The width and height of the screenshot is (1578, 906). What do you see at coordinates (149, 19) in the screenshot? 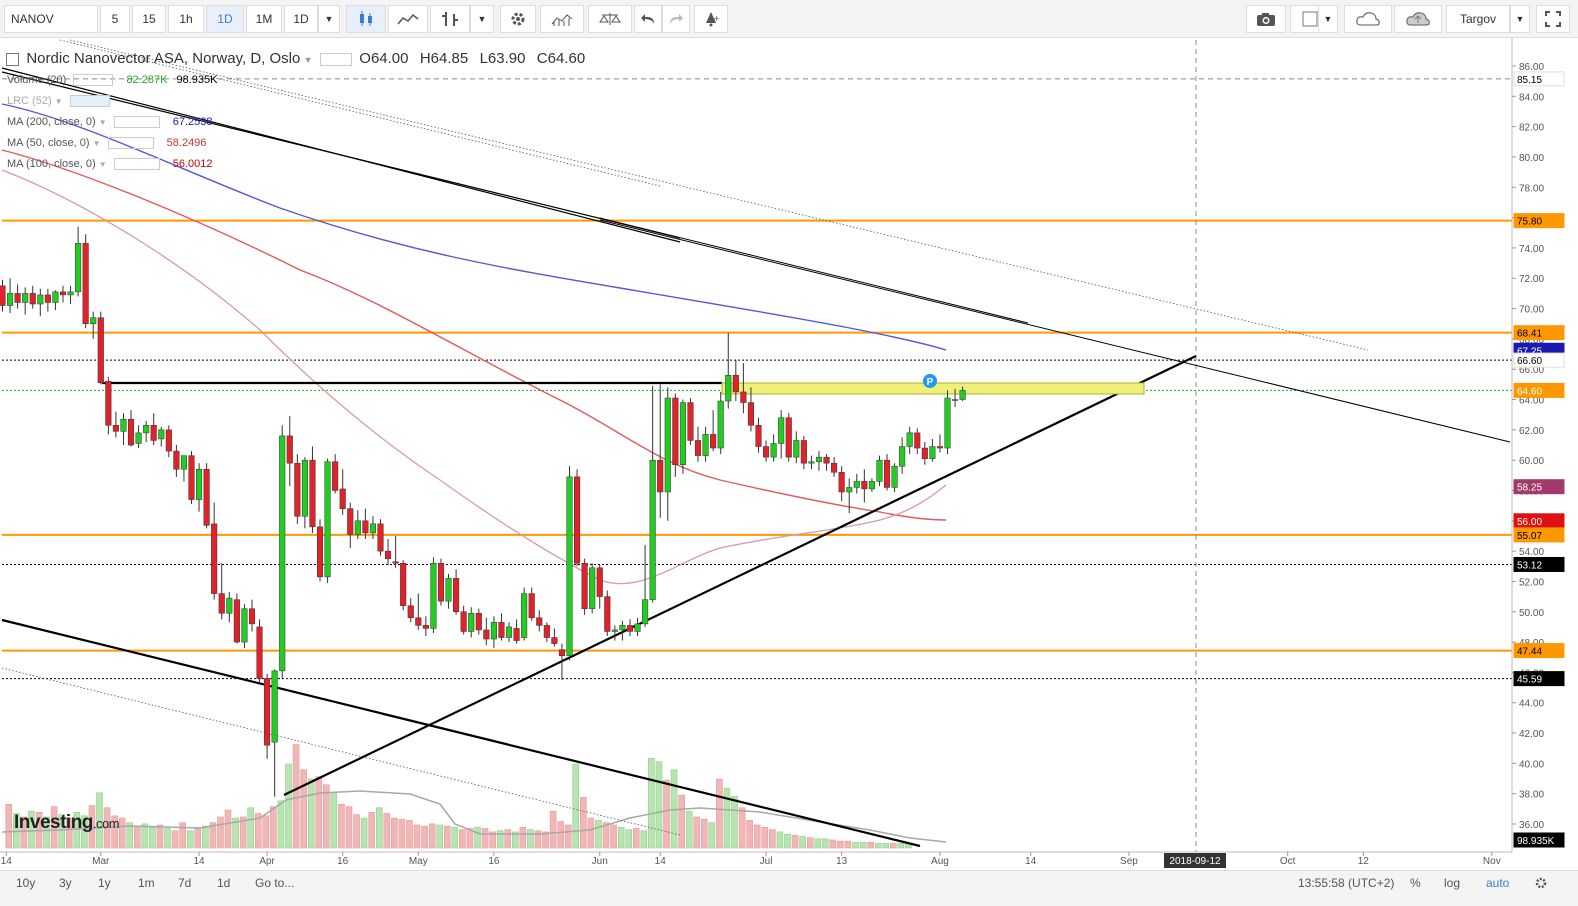
I see `interval-15-button: 15` at bounding box center [149, 19].